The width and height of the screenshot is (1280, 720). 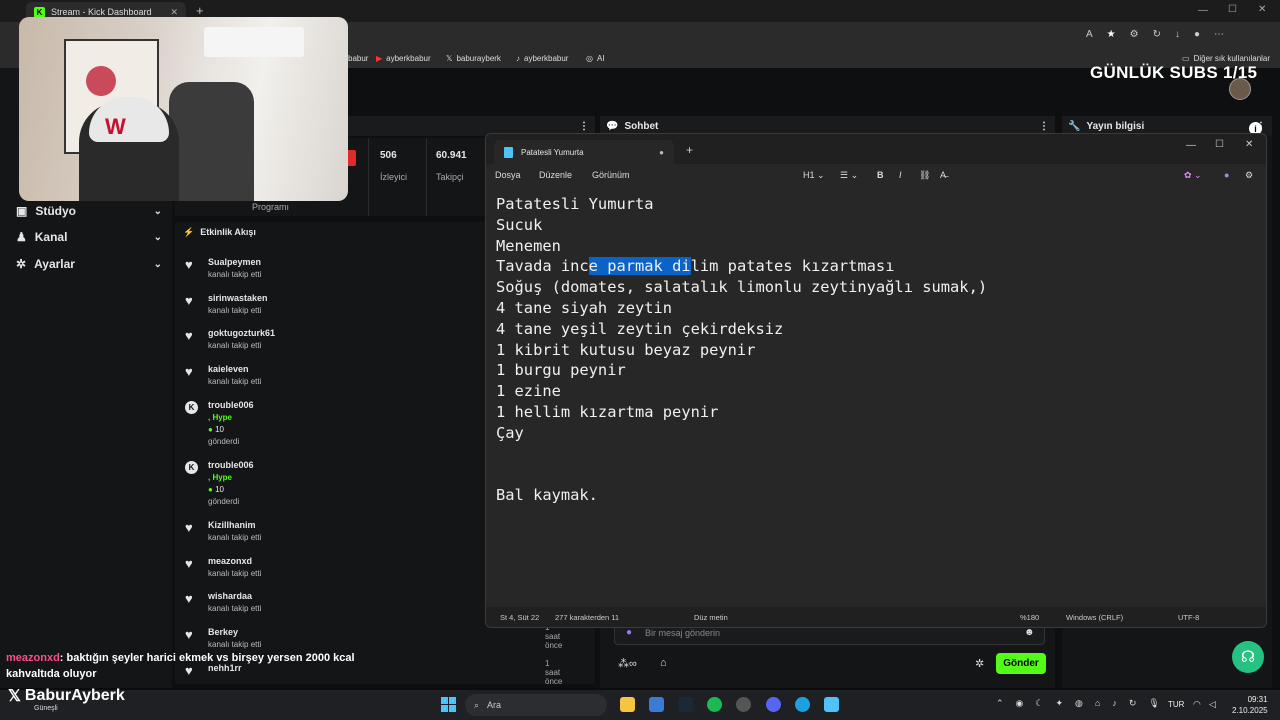 I want to click on history-icon: ↻, so click(x=1157, y=34).